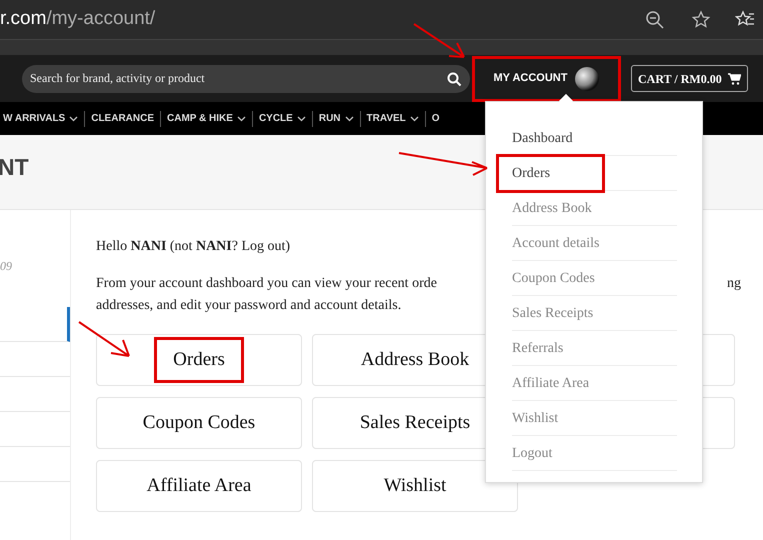  I want to click on dashboard-tile: Orders, so click(199, 360).